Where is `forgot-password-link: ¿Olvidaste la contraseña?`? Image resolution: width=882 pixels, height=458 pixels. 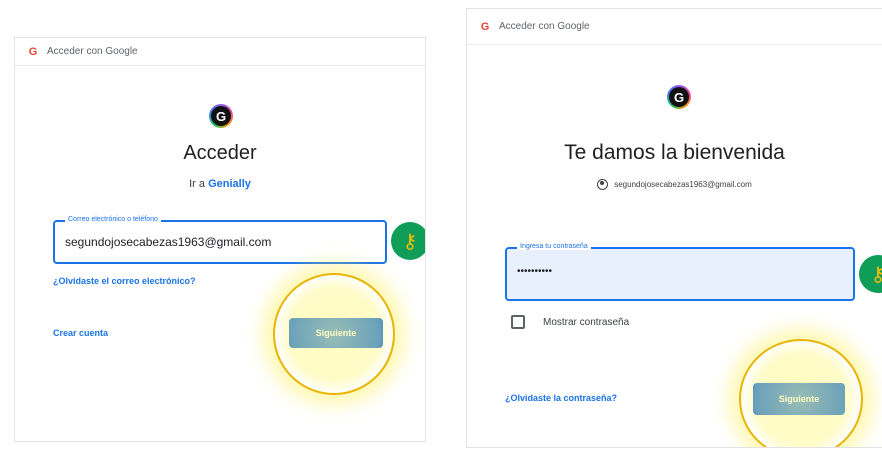
forgot-password-link: ¿Olvidaste la contraseña? is located at coordinates (561, 398).